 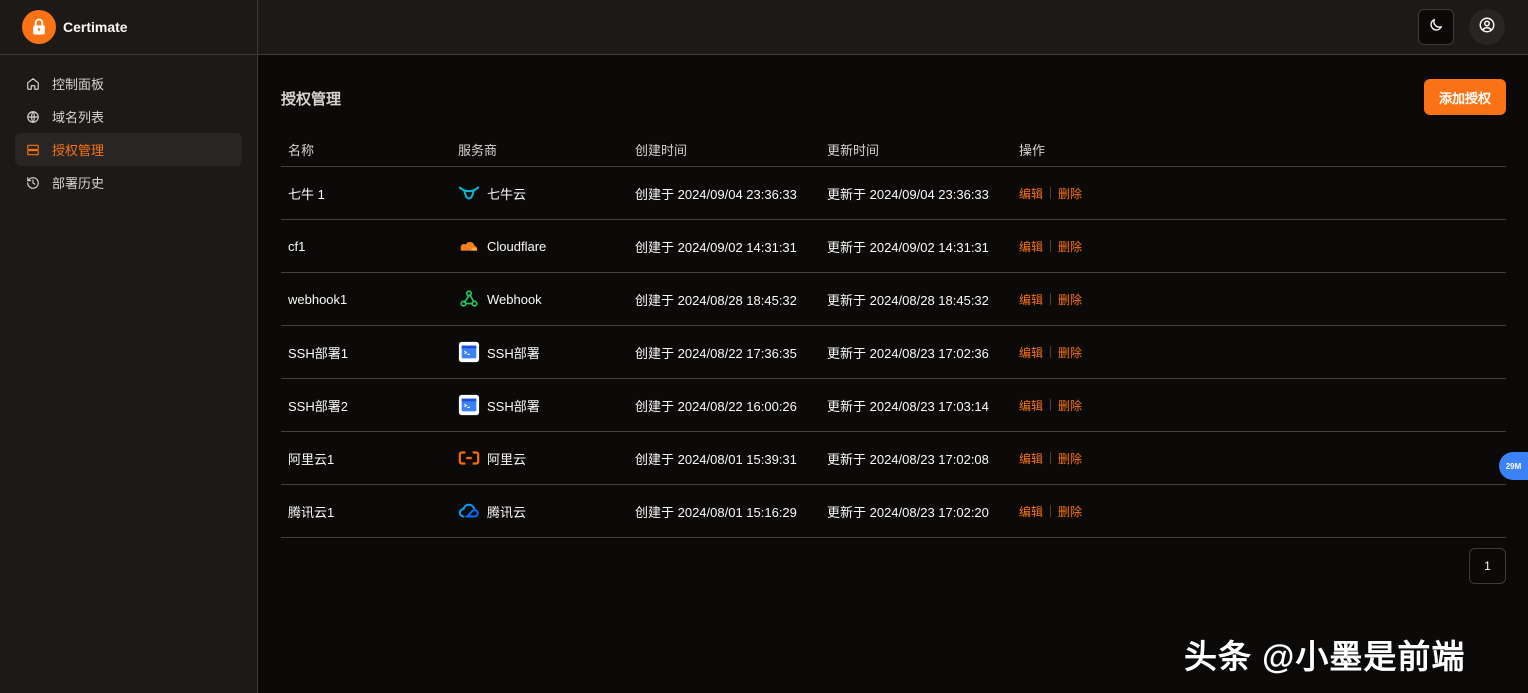 I want to click on user-menu-button, so click(x=1487, y=27).